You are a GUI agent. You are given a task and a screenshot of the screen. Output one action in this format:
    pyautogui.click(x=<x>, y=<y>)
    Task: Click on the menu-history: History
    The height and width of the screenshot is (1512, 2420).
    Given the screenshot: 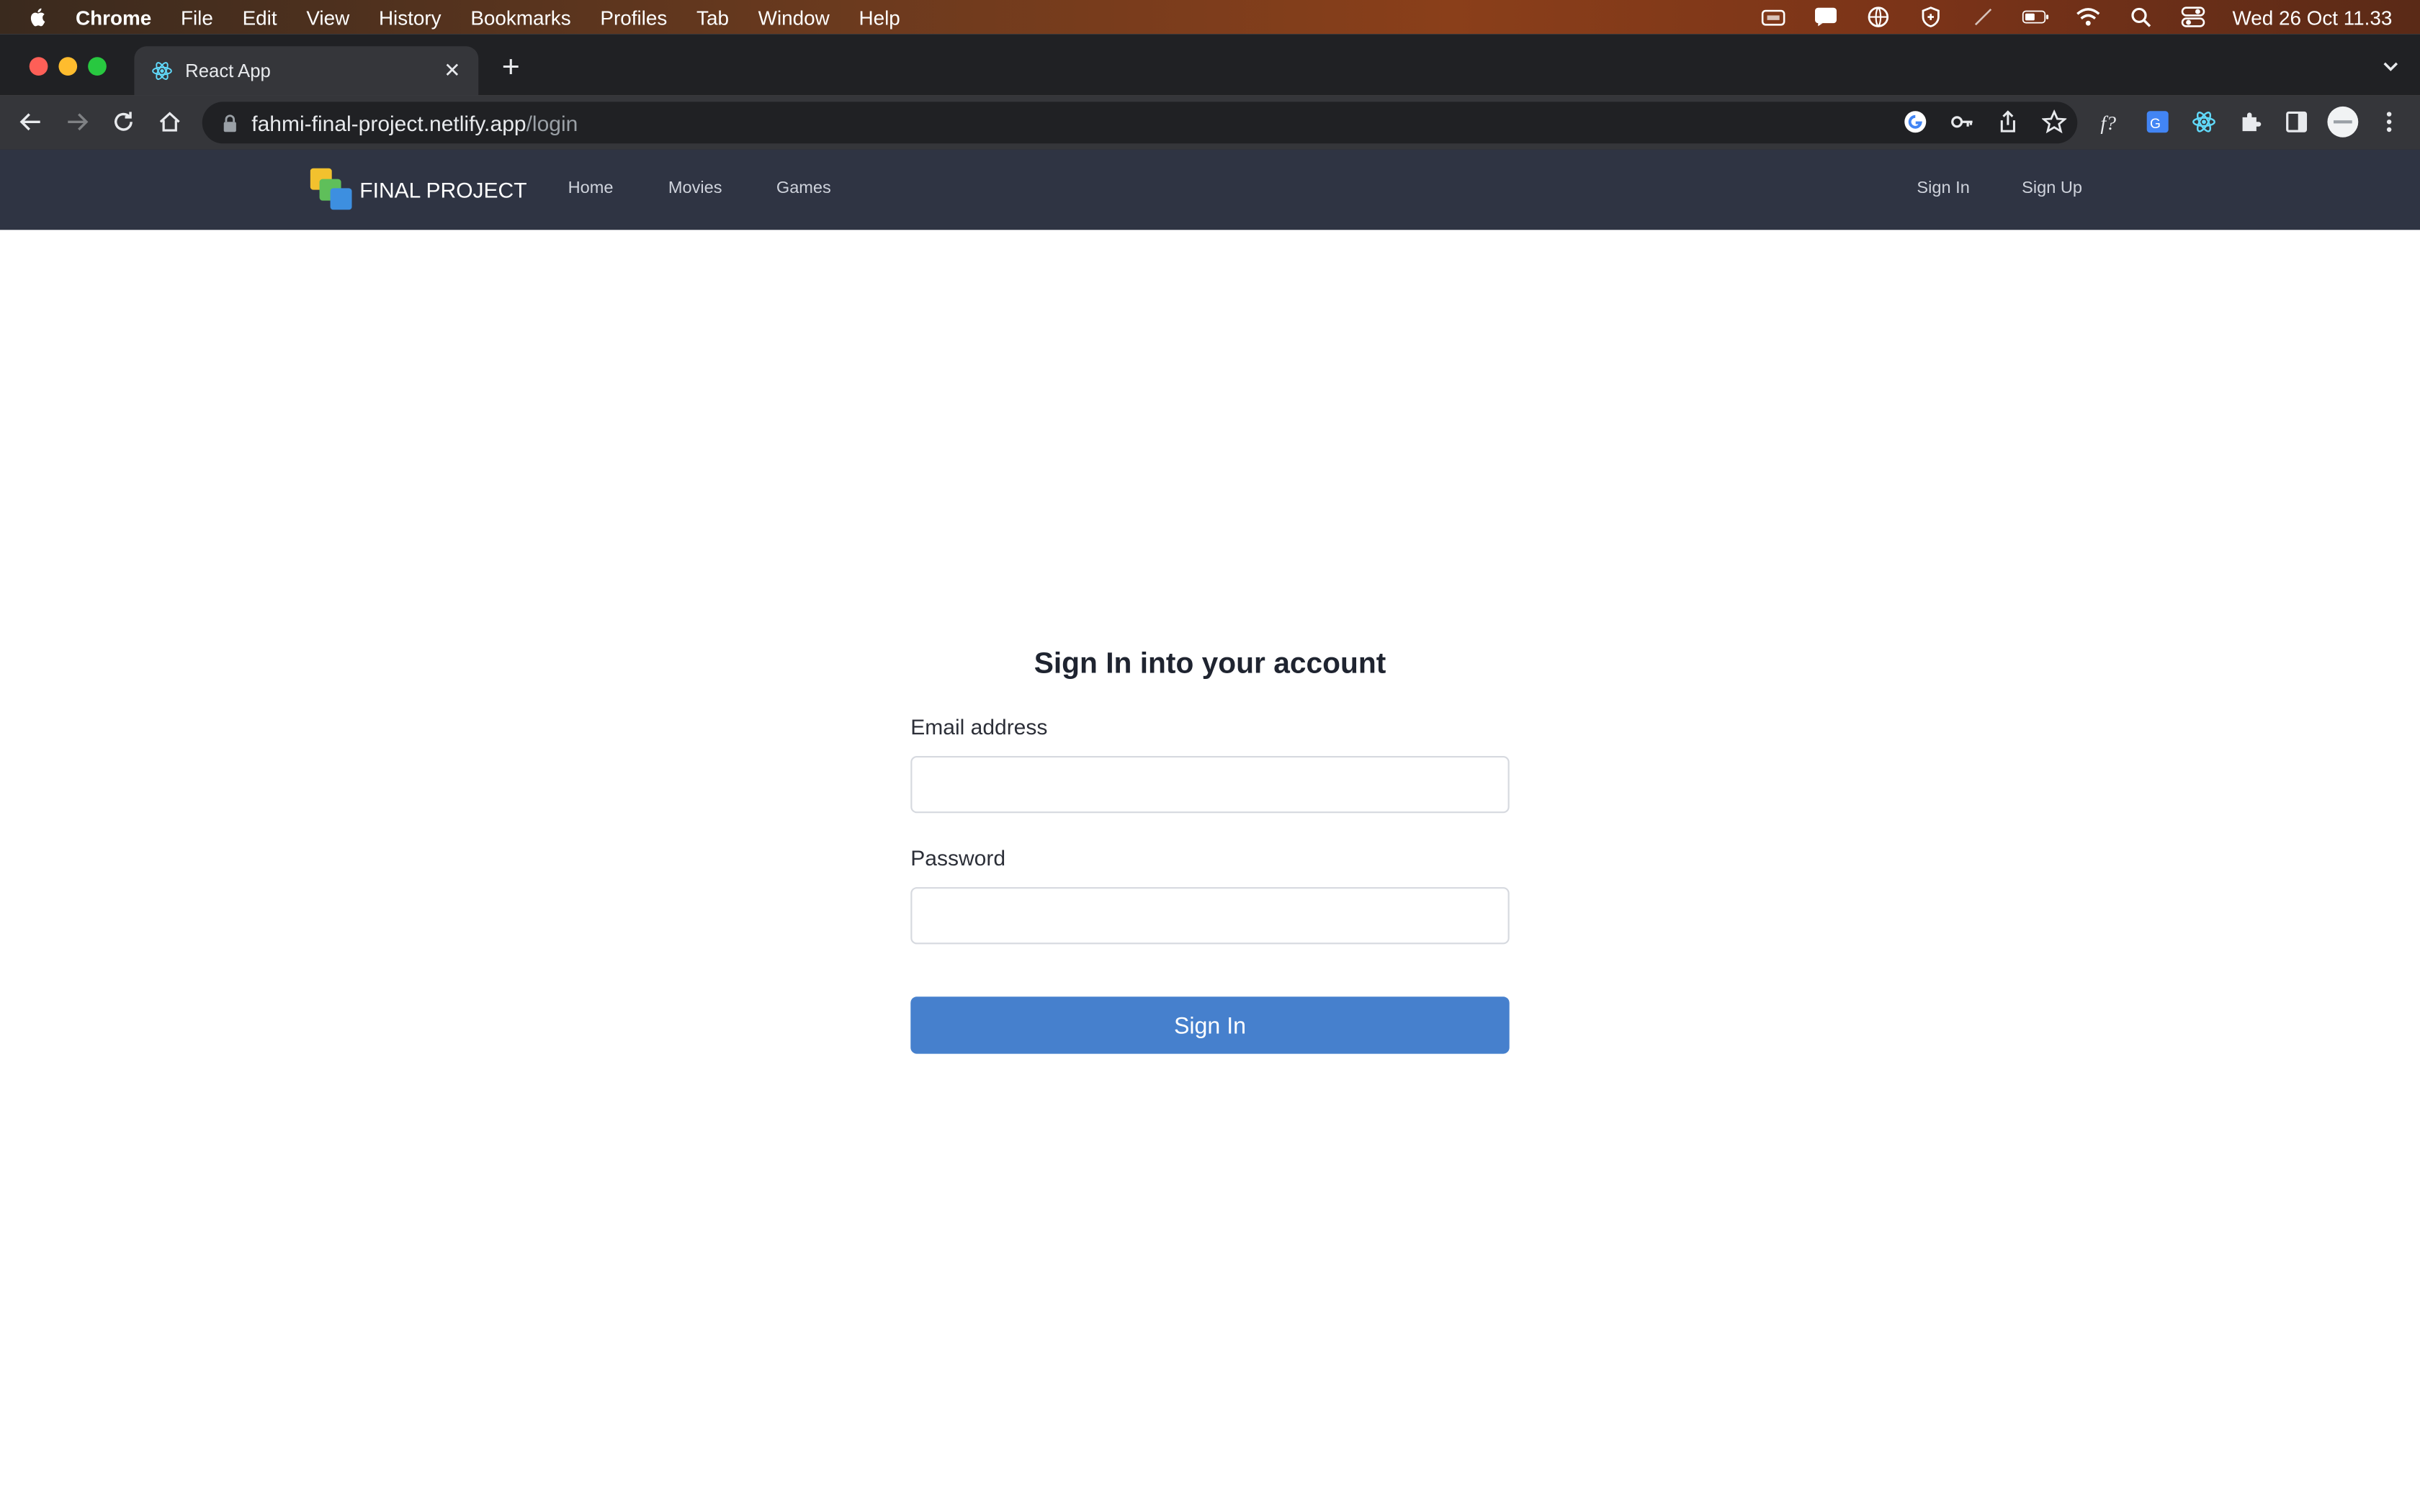 What is the action you would take?
    pyautogui.click(x=410, y=17)
    